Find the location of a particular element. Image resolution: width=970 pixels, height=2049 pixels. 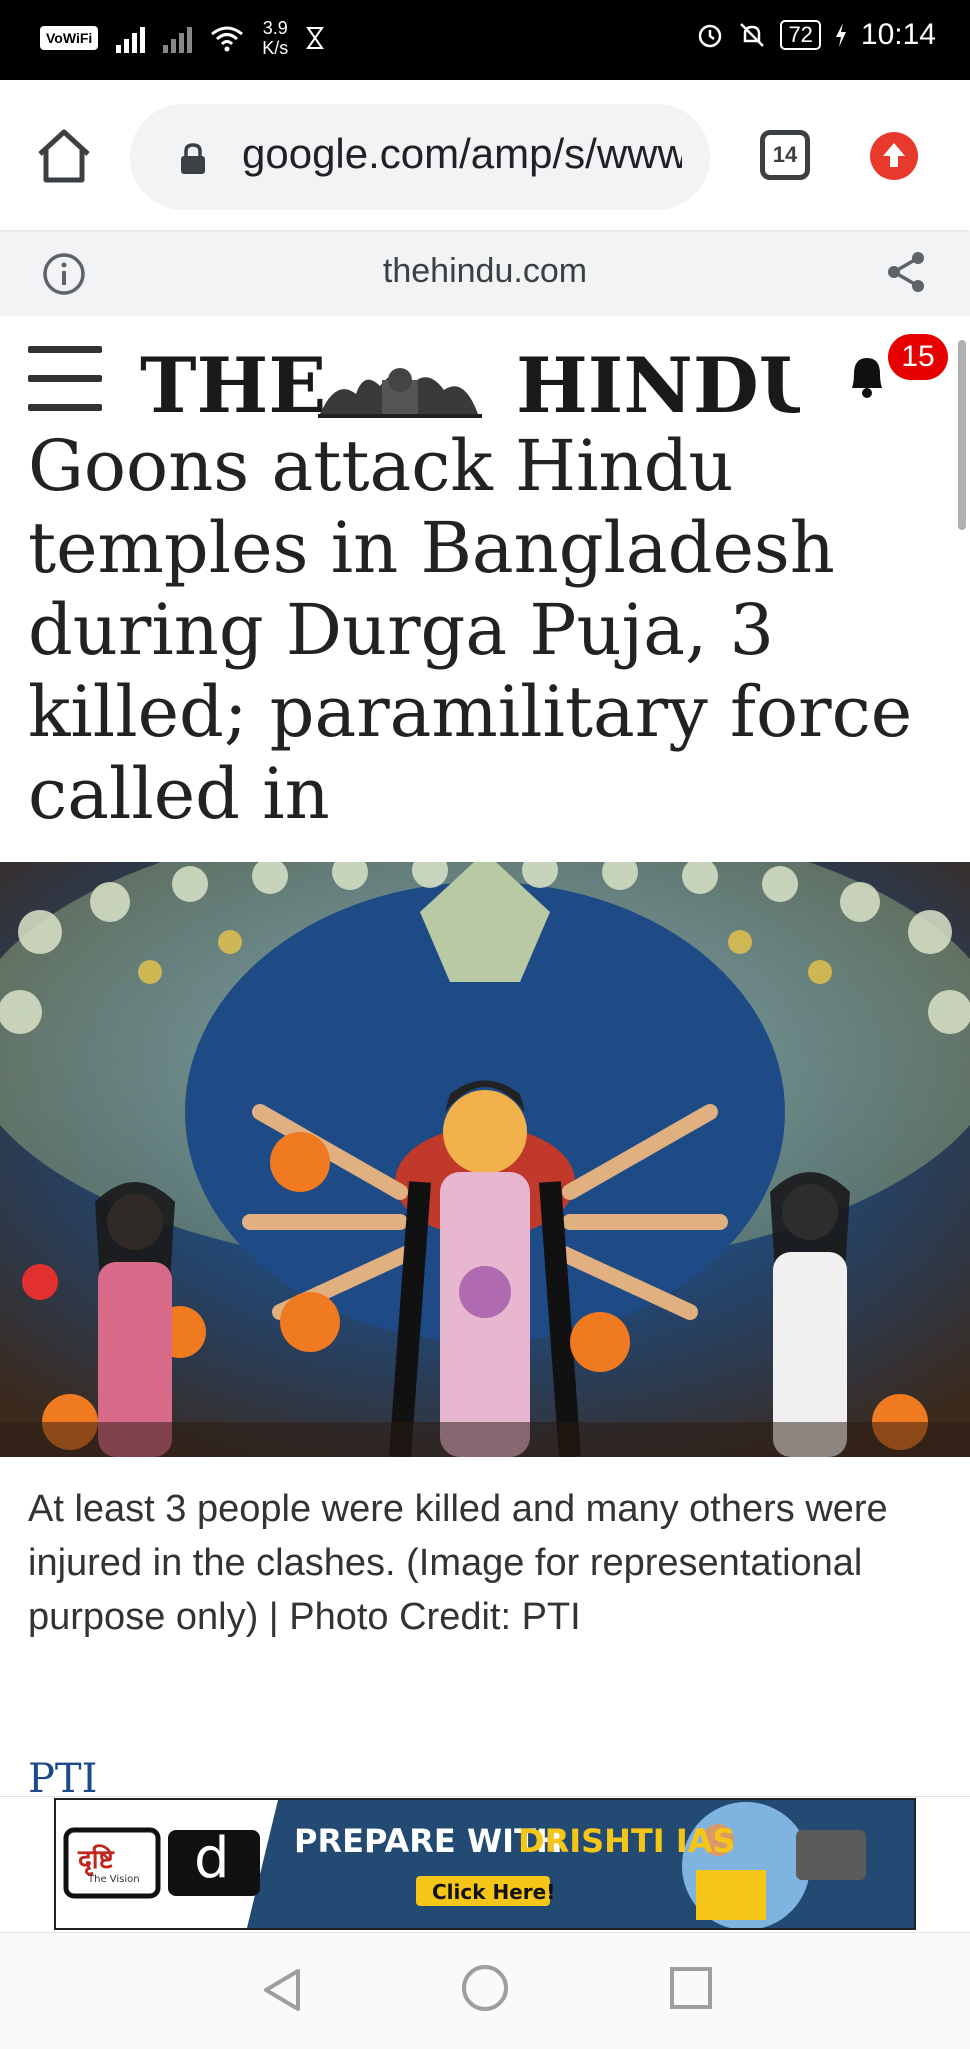

logo-text-left: THE is located at coordinates (233, 384).